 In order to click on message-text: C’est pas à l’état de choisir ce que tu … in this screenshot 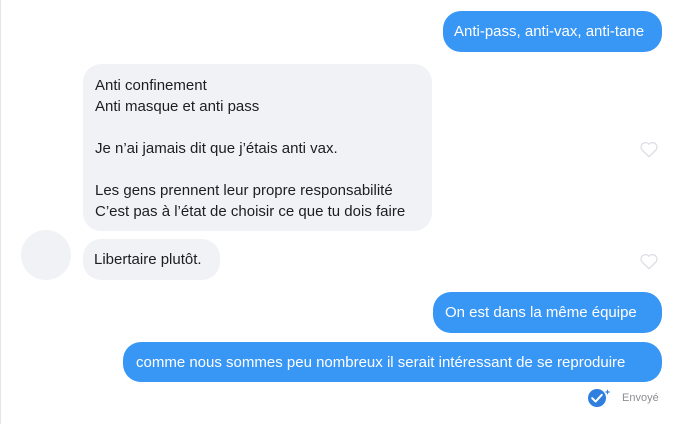, I will do `click(250, 211)`.